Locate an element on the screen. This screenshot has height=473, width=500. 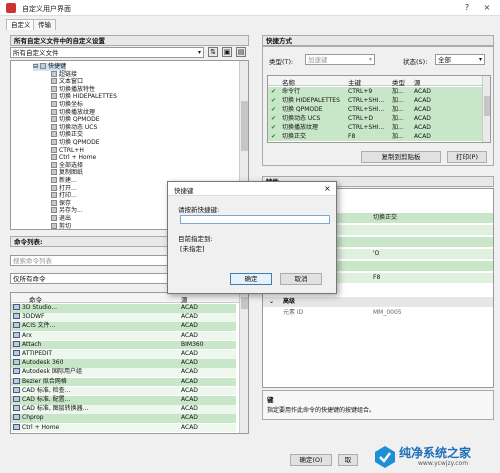
customizations-header: 所有自定义文件中的自定义设置 is located at coordinates (129, 40).